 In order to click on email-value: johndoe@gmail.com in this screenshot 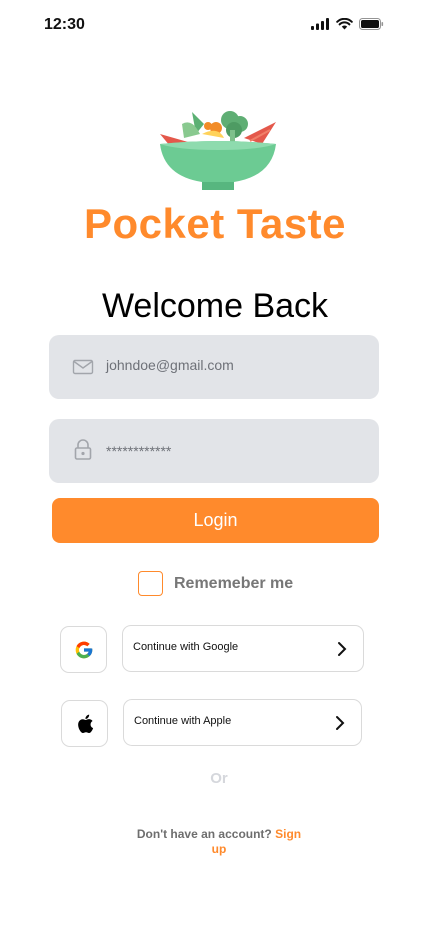, I will do `click(170, 365)`.